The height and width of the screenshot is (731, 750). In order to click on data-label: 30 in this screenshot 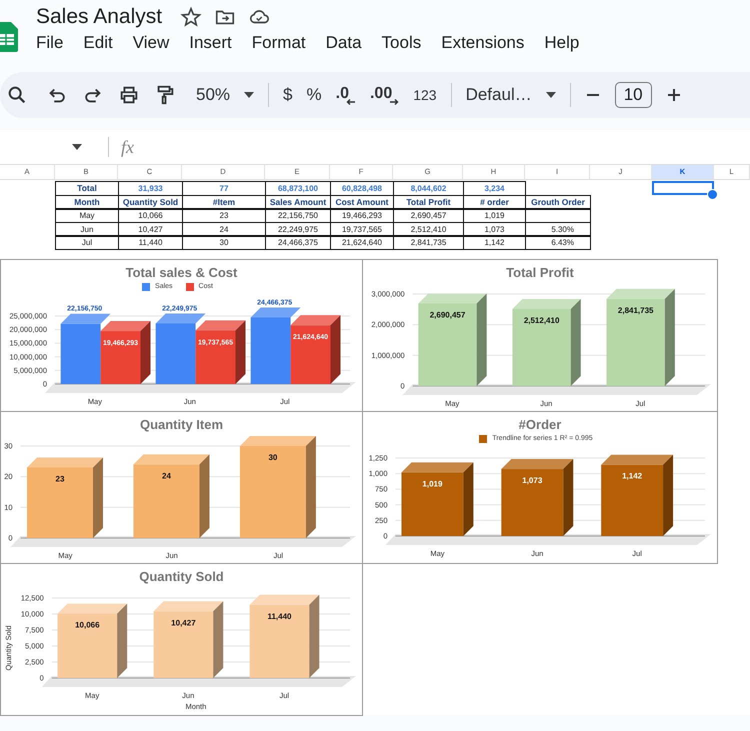, I will do `click(272, 457)`.